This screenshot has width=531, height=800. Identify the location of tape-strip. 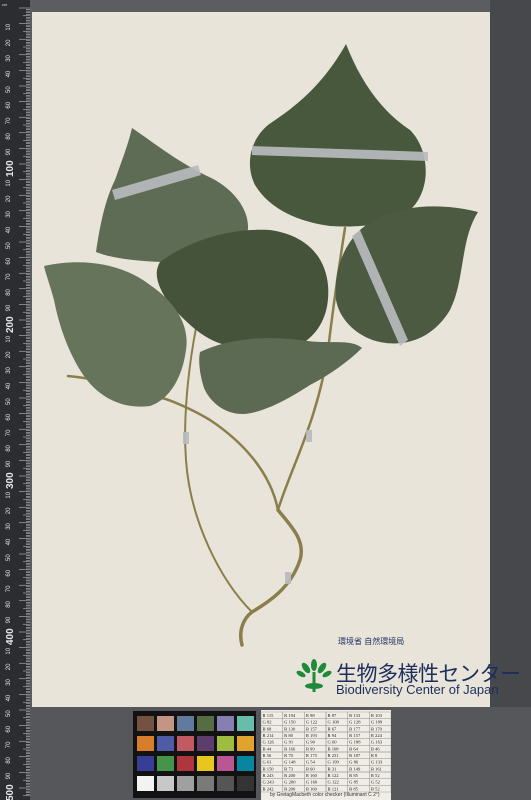
(186, 438).